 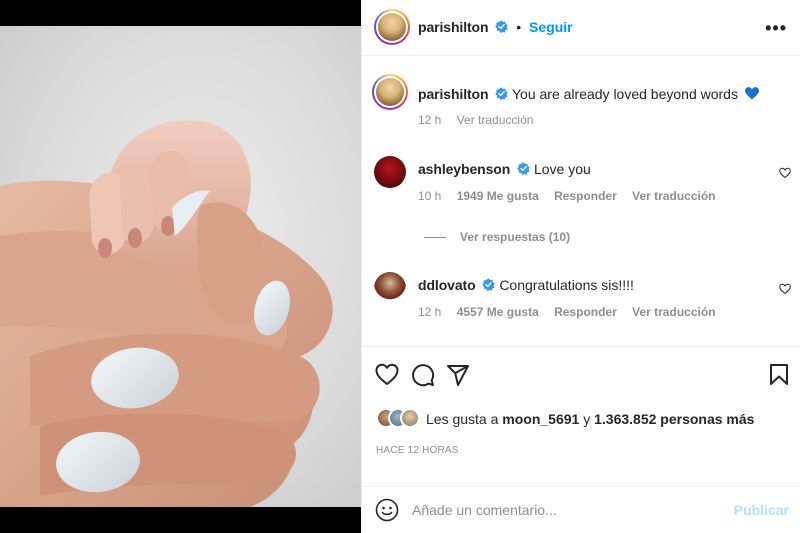 What do you see at coordinates (779, 375) in the screenshot?
I see `bookmark-icon` at bounding box center [779, 375].